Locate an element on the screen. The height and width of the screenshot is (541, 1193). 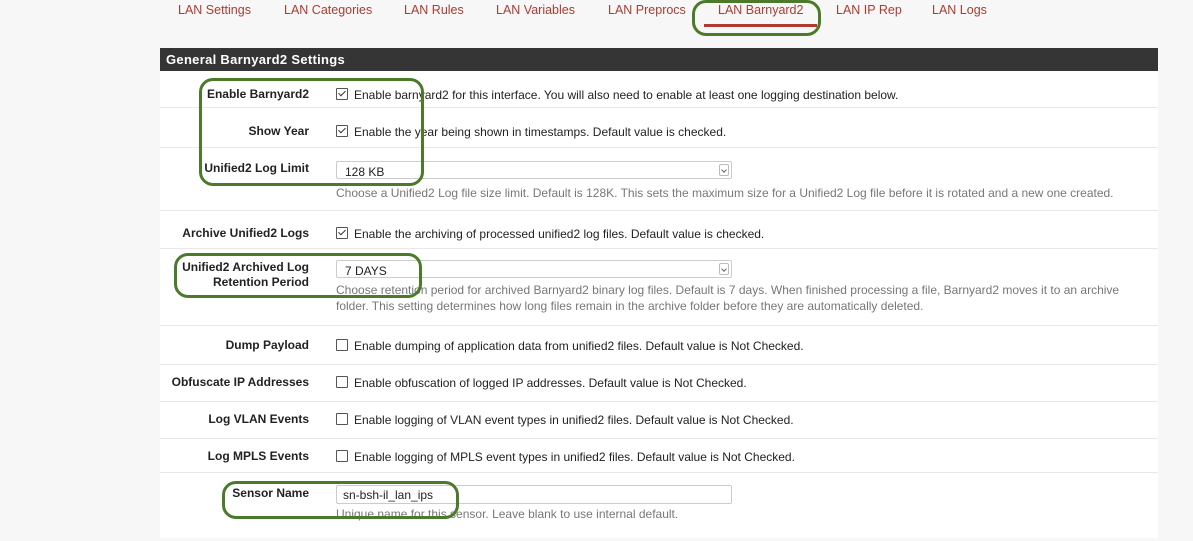
show-year-label: Show Year is located at coordinates (278, 131).